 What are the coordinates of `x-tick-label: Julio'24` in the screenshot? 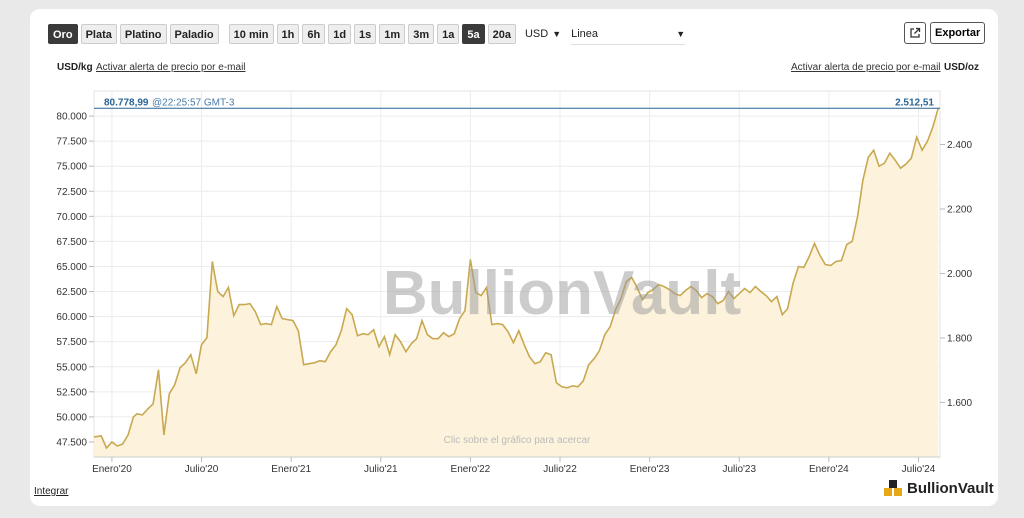 It's located at (919, 469).